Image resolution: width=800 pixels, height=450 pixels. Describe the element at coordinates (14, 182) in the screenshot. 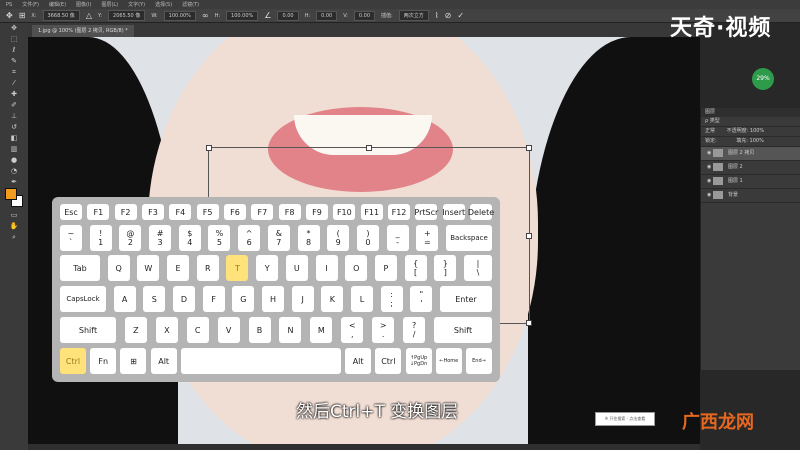

I see `pen-icon: ✒` at that location.